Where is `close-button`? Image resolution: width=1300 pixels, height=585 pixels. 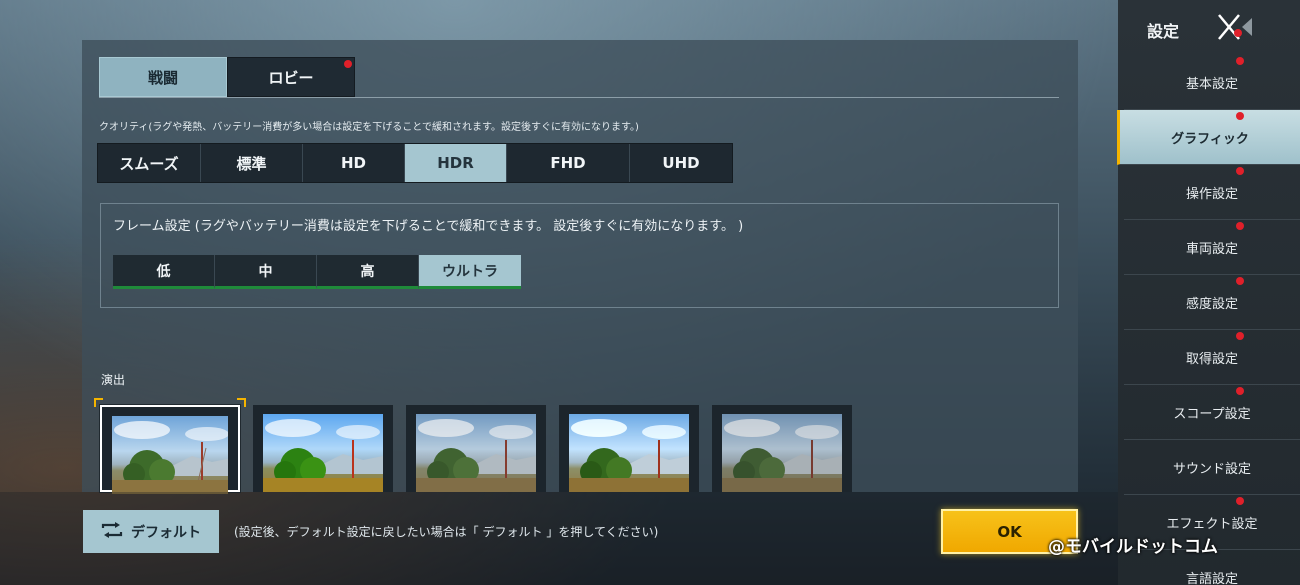
close-button is located at coordinates (1234, 27).